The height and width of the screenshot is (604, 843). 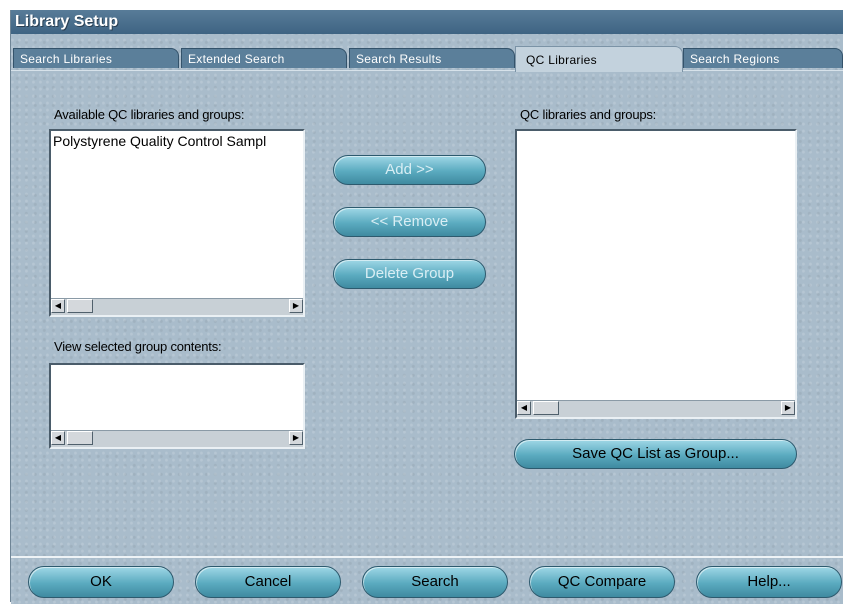 I want to click on remove-button: << Remove, so click(x=409, y=222).